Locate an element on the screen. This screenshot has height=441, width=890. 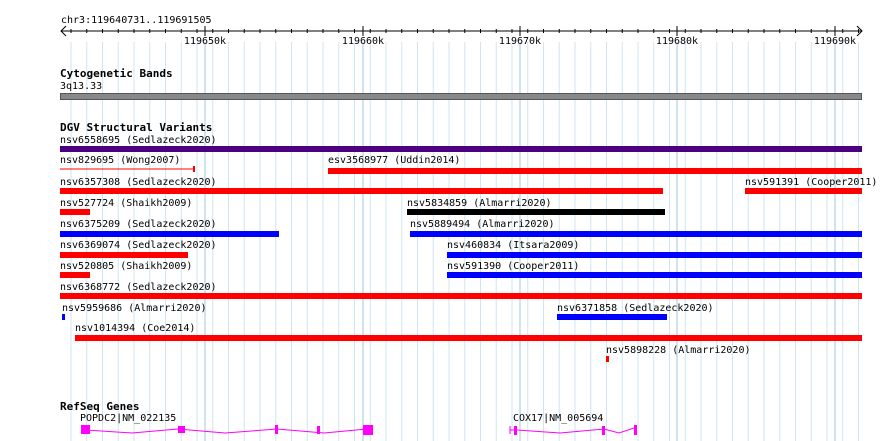
variant-label: nsv5959686 (Almarri2020) is located at coordinates (134, 308).